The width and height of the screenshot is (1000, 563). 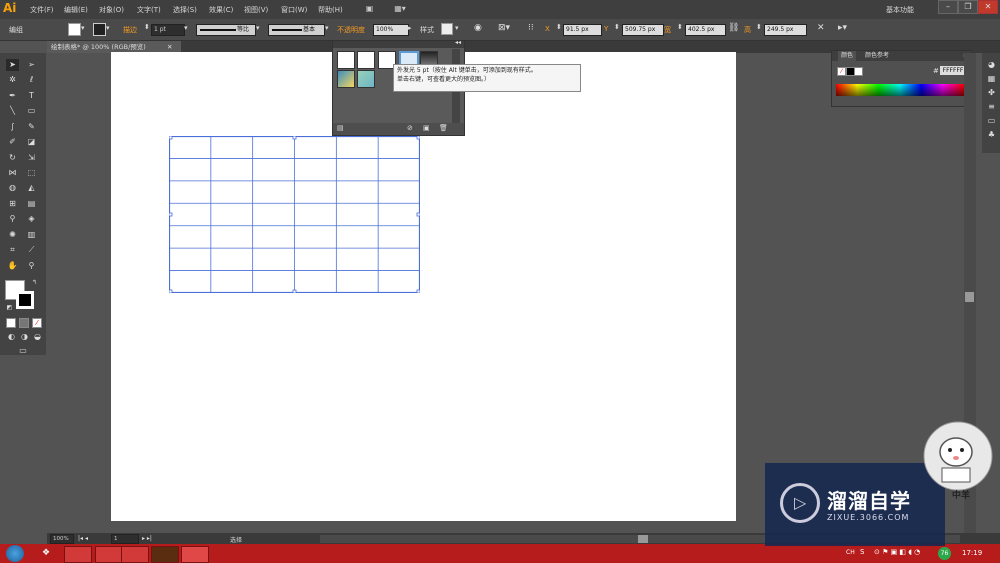 I want to click on brushes-panel-icon: ✤, so click(x=991, y=93).